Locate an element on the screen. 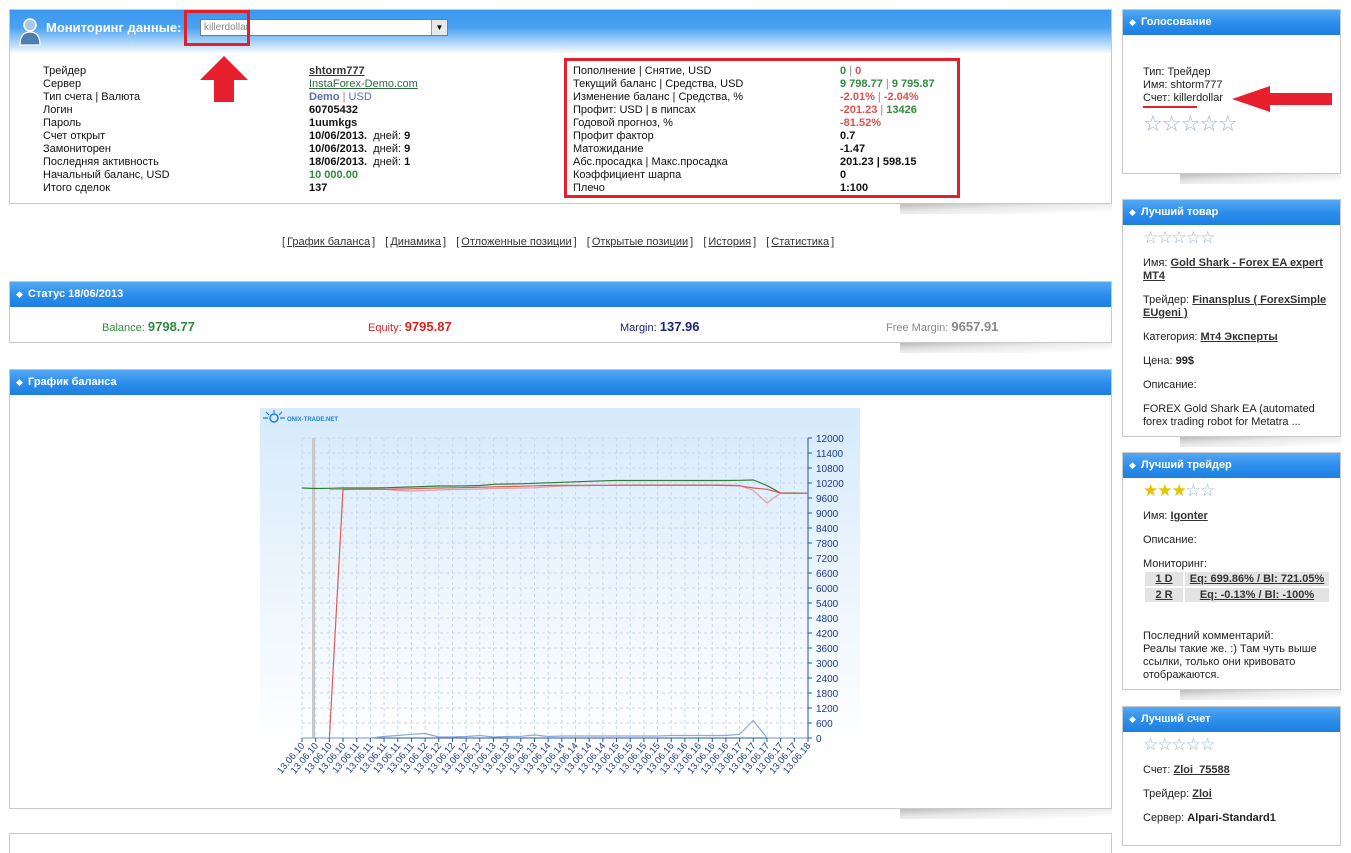  balance-chart-title: График баланса is located at coordinates (72, 382).